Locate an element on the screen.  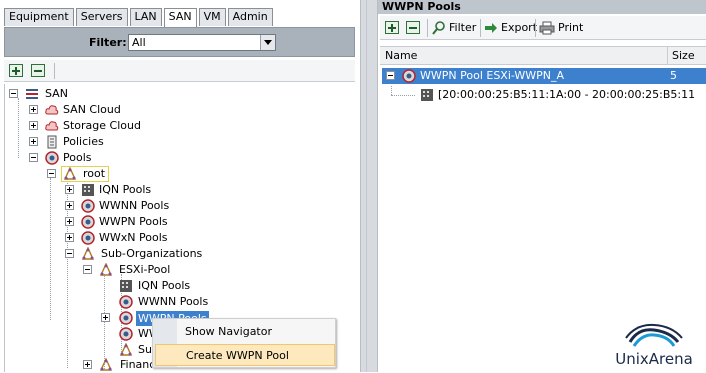
filter-icon is located at coordinates (438, 28).